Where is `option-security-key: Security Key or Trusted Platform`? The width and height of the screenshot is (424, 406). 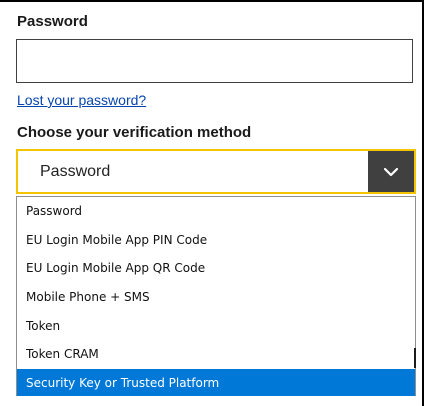
option-security-key: Security Key or Trusted Platform is located at coordinates (216, 383).